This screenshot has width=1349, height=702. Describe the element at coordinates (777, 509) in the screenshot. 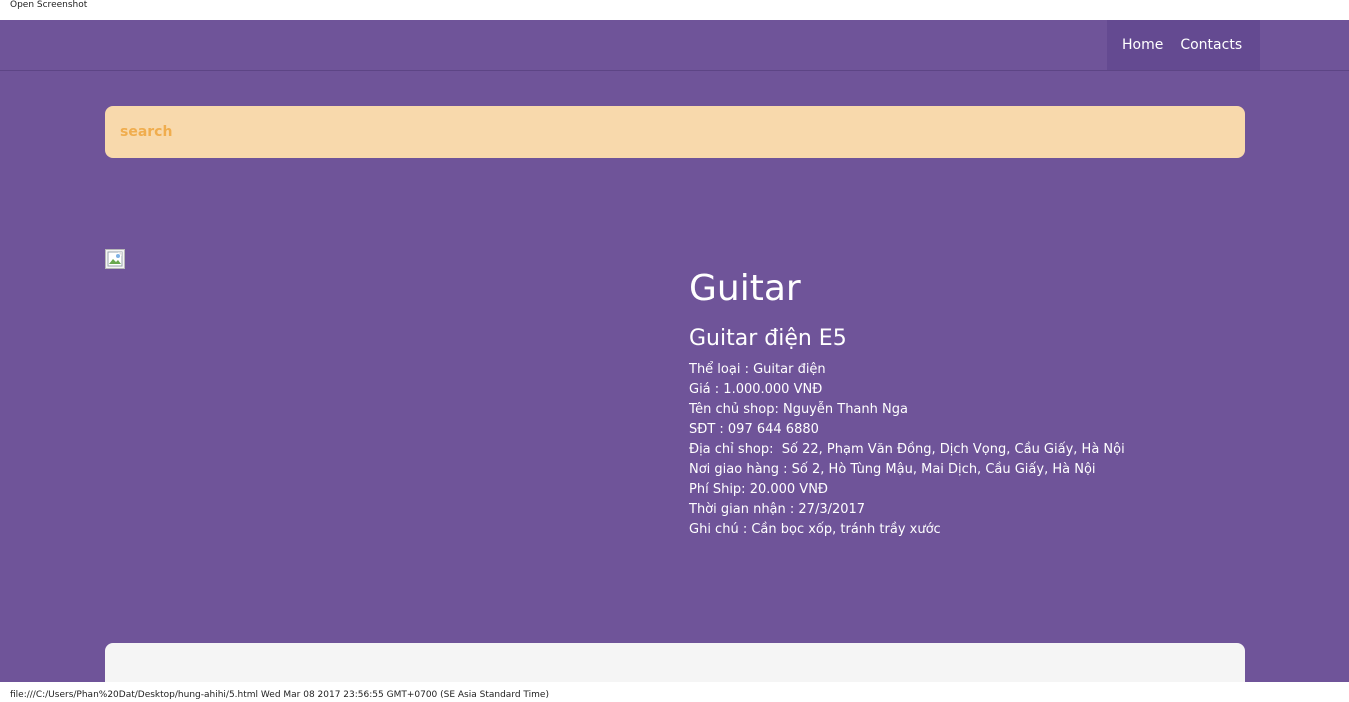

I see `detail-delivery-date: Thời gian nhận : 27/3/2017` at that location.